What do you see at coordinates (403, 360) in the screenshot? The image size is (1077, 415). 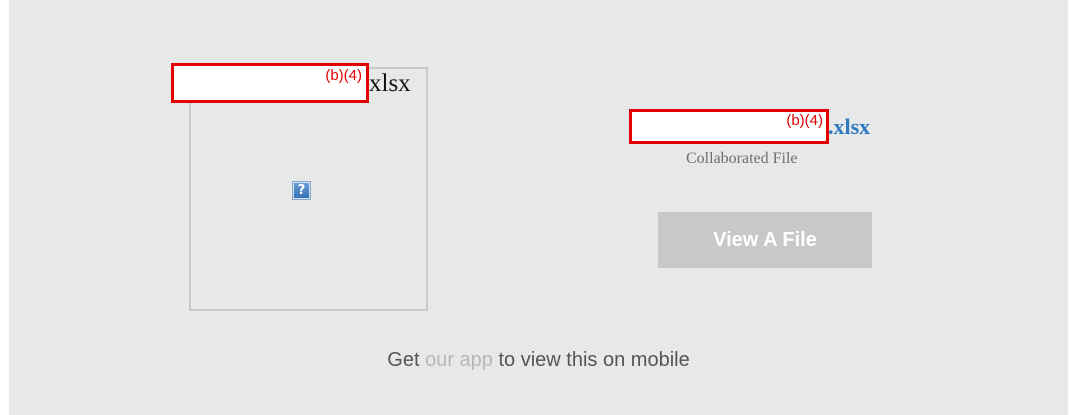 I see `footer-prefix: Get` at bounding box center [403, 360].